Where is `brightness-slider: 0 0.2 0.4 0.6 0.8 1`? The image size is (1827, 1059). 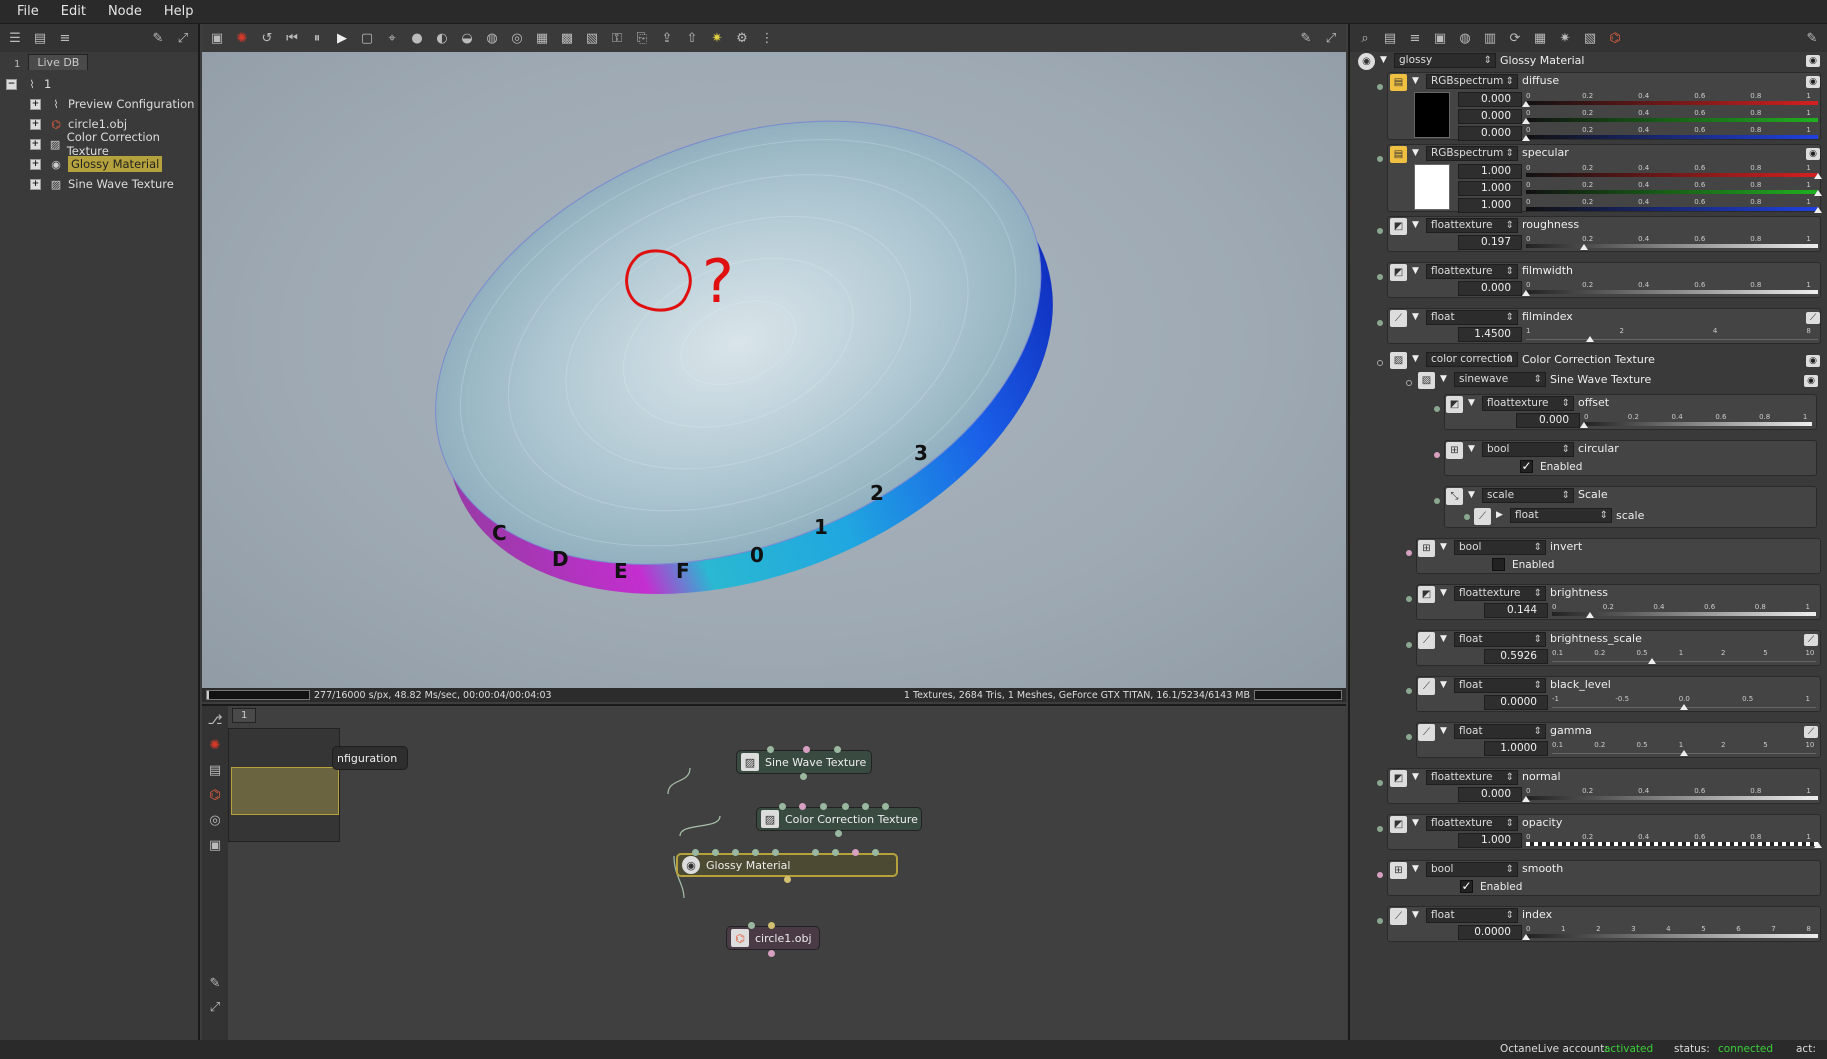 brightness-slider: 0 0.2 0.4 0.6 0.8 1 is located at coordinates (1684, 610).